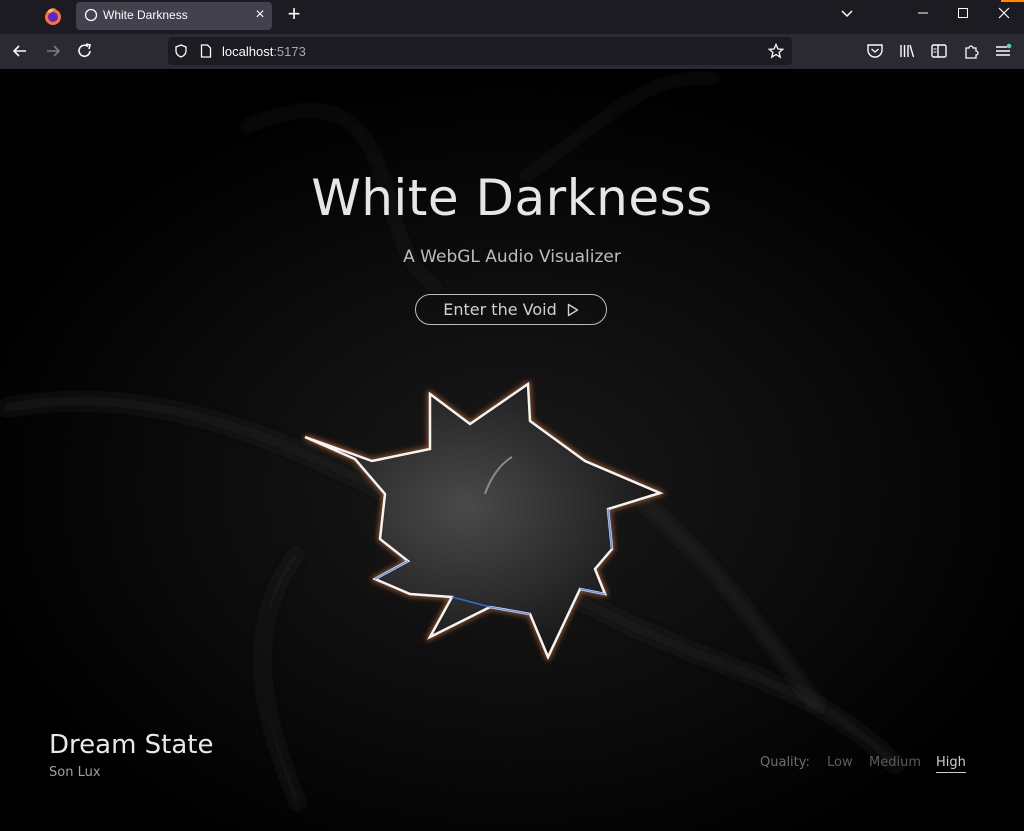 The height and width of the screenshot is (831, 1024). Describe the element at coordinates (85, 51) in the screenshot. I see `reload-icon` at that location.